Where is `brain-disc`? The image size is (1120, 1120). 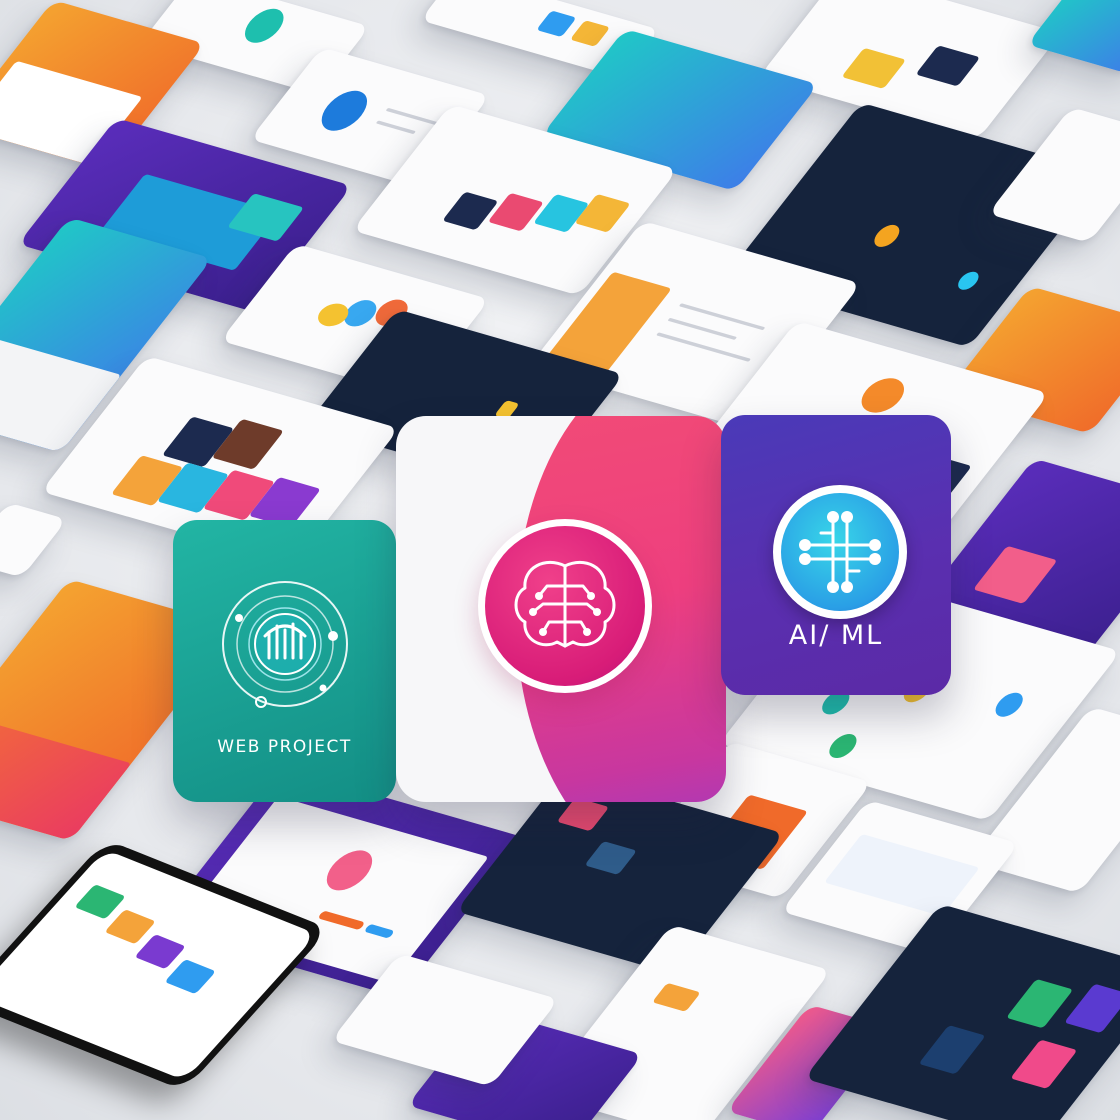
brain-disc is located at coordinates (565, 606).